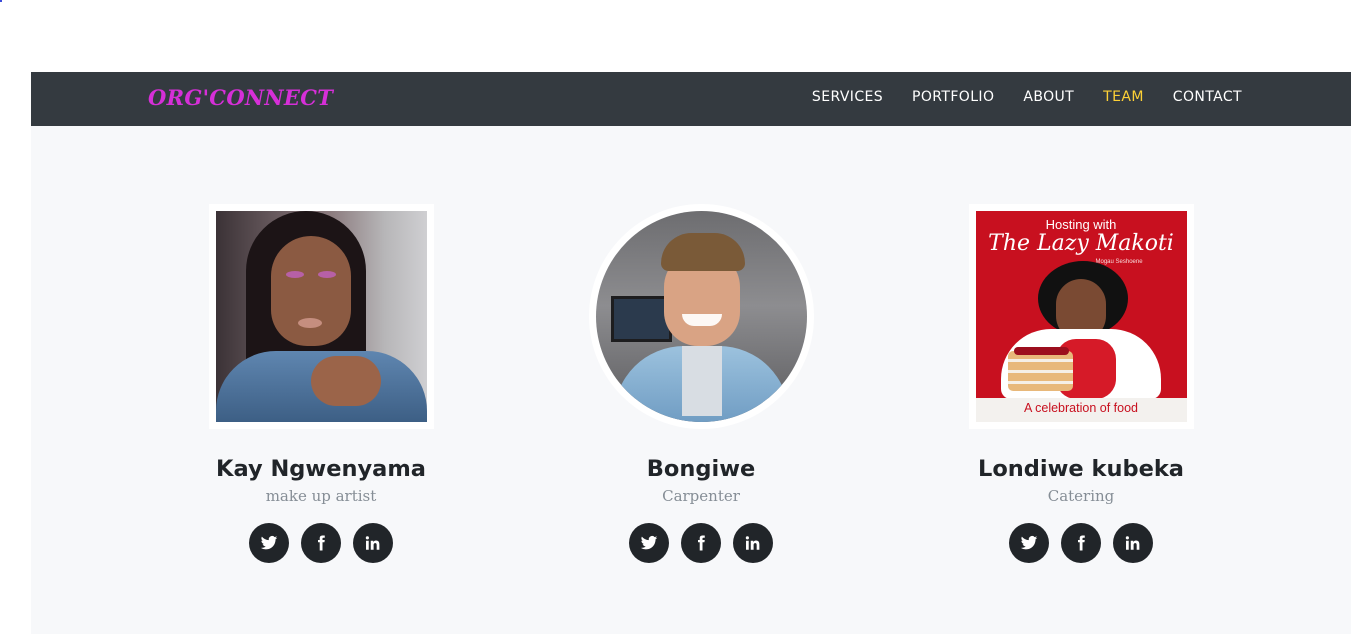 The image size is (1351, 634). I want to click on book-cover-line1: Hosting with, so click(1081, 224).